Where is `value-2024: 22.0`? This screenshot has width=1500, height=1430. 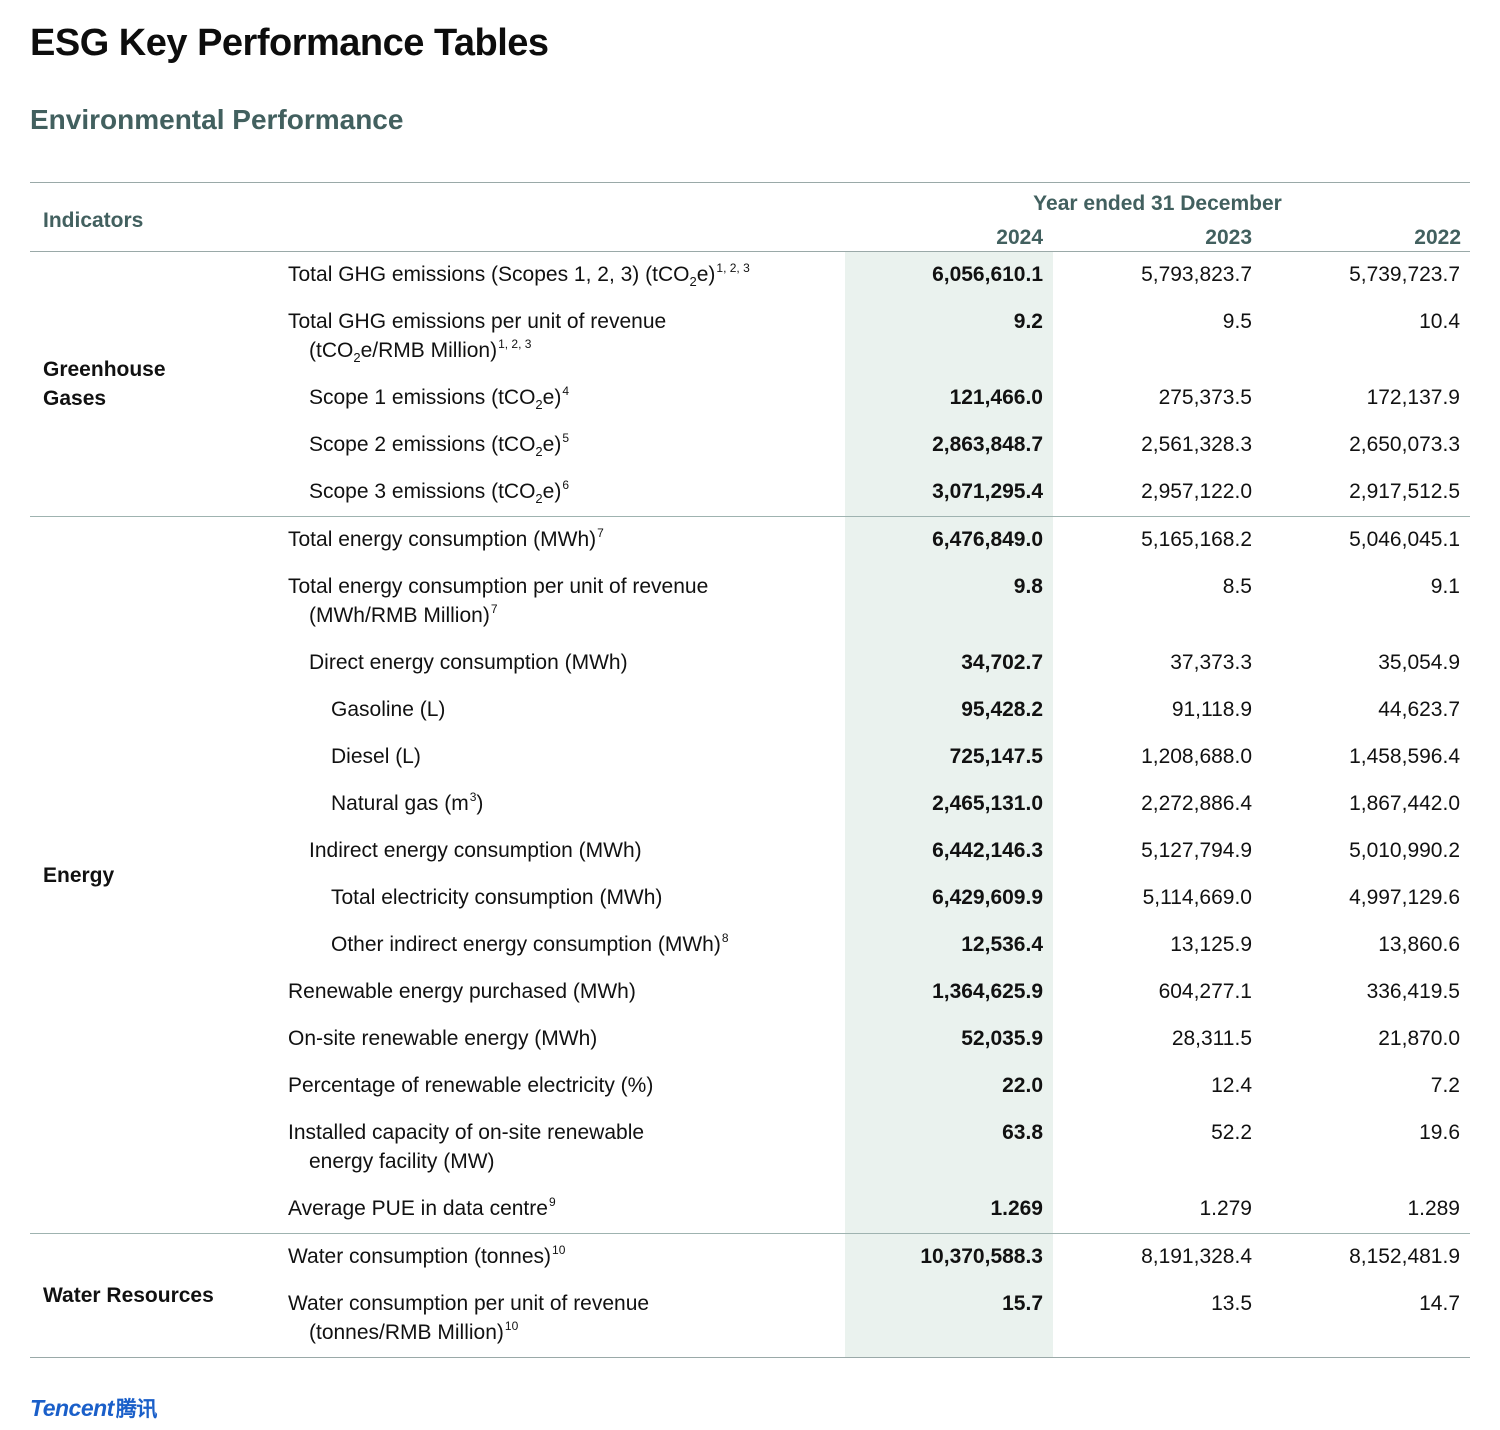 value-2024: 22.0 is located at coordinates (1022, 1085).